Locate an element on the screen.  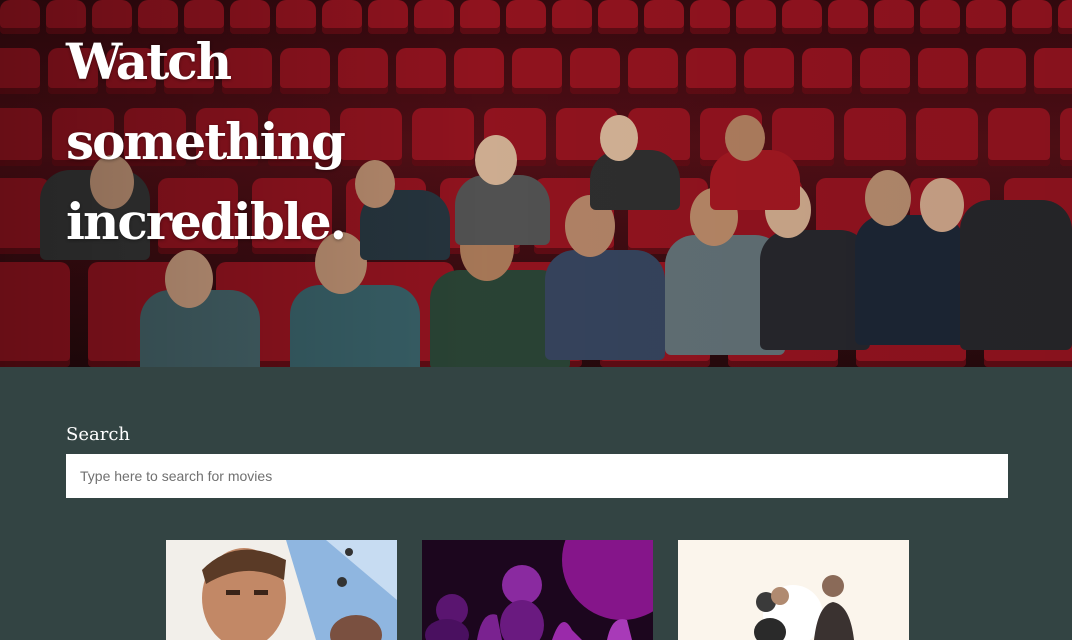
movie-grid is located at coordinates (537, 590).